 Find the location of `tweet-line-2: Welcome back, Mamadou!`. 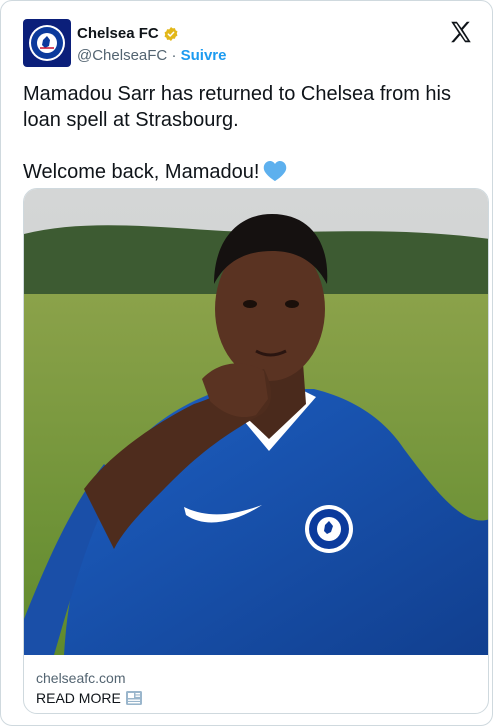

tweet-line-2: Welcome back, Mamadou! is located at coordinates (248, 172).